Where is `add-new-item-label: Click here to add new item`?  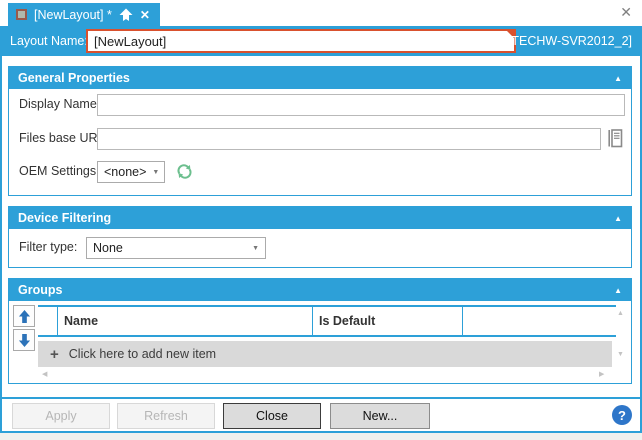 add-new-item-label: Click here to add new item is located at coordinates (142, 354).